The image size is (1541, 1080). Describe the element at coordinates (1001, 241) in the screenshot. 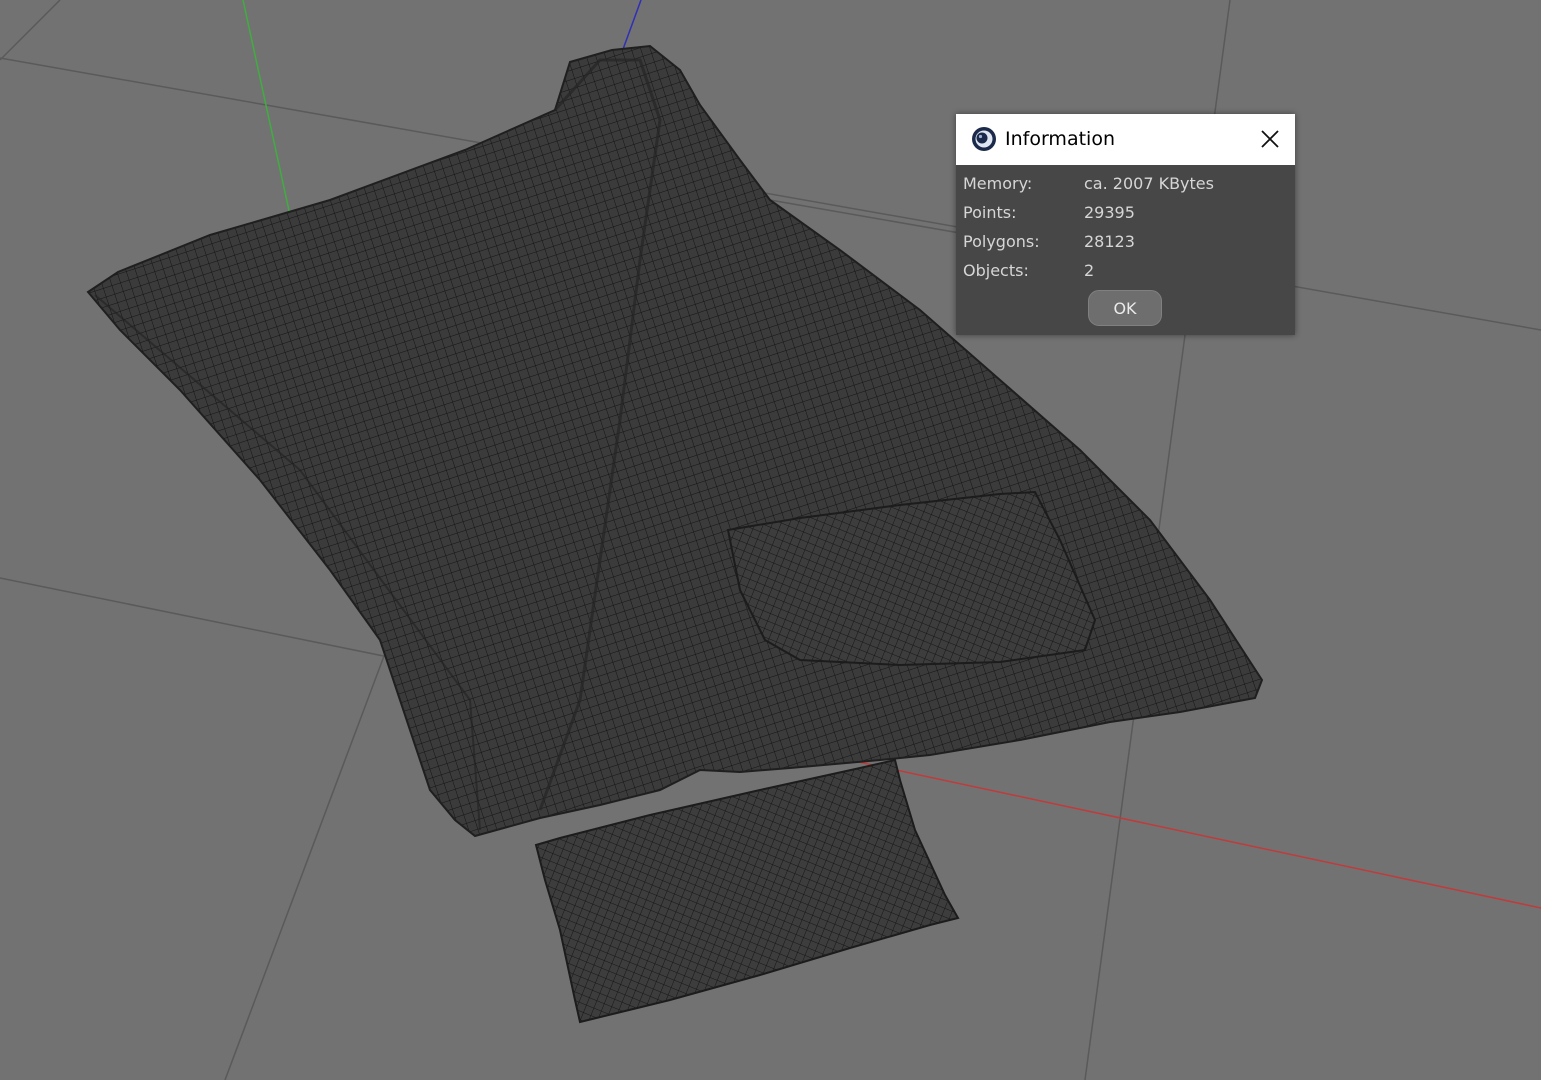

I see `polygons-label: Polygons:` at that location.